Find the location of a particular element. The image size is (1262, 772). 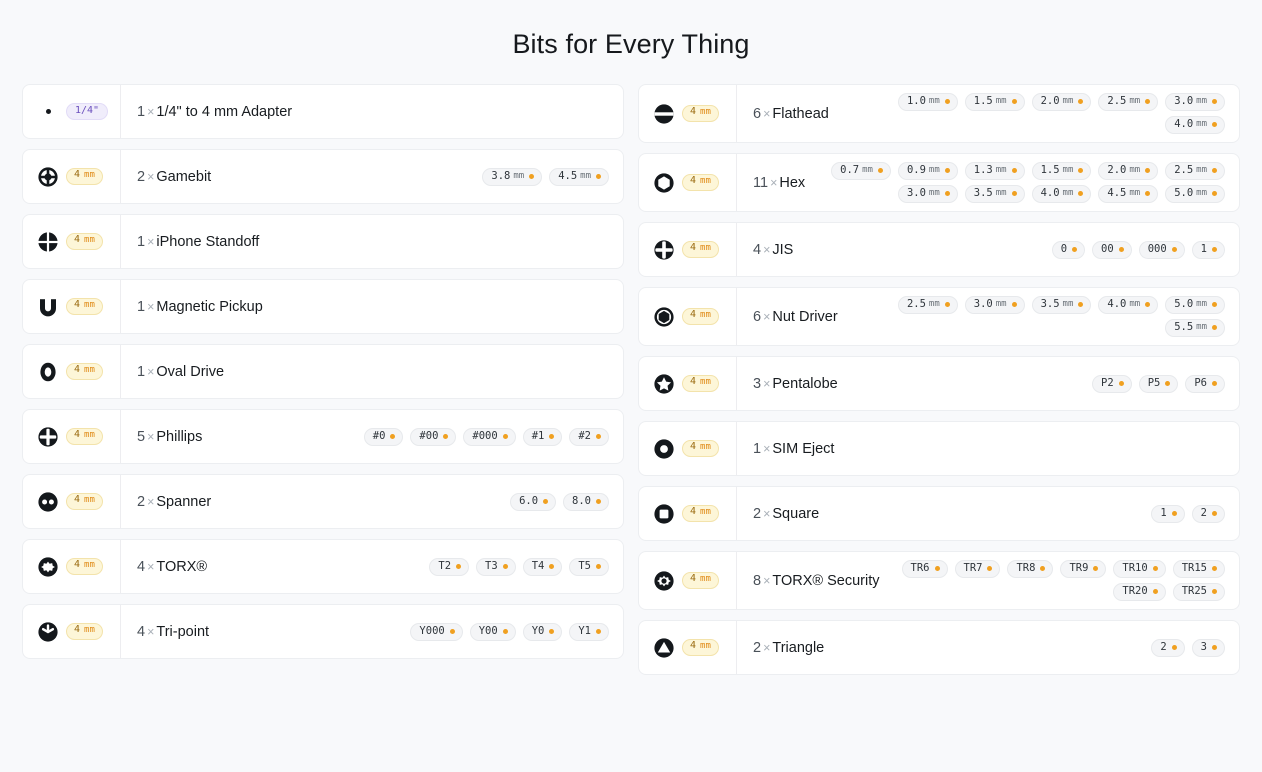

size-chip: 3 is located at coordinates (1208, 647).